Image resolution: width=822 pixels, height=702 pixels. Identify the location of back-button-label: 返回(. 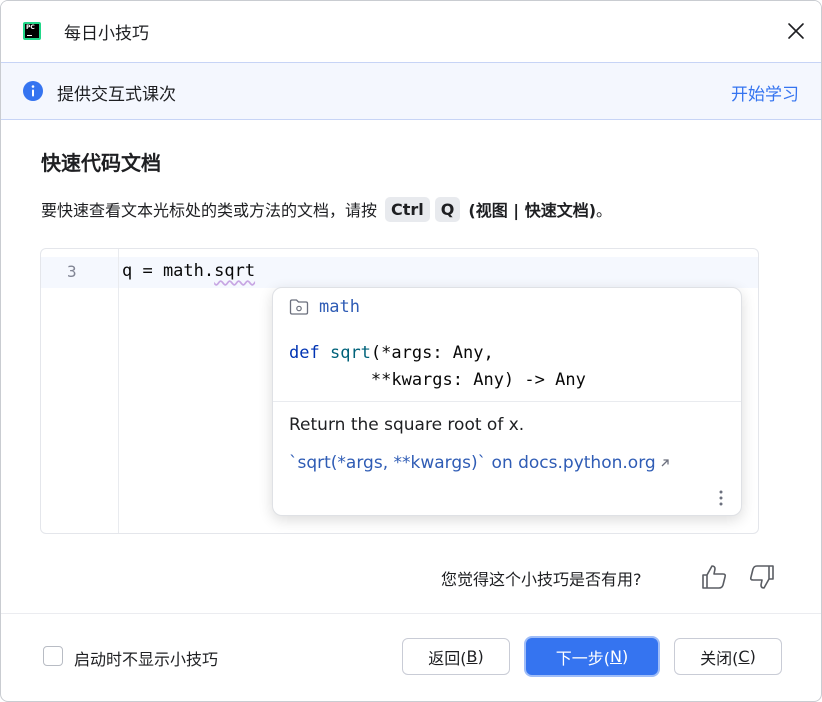
(447, 658).